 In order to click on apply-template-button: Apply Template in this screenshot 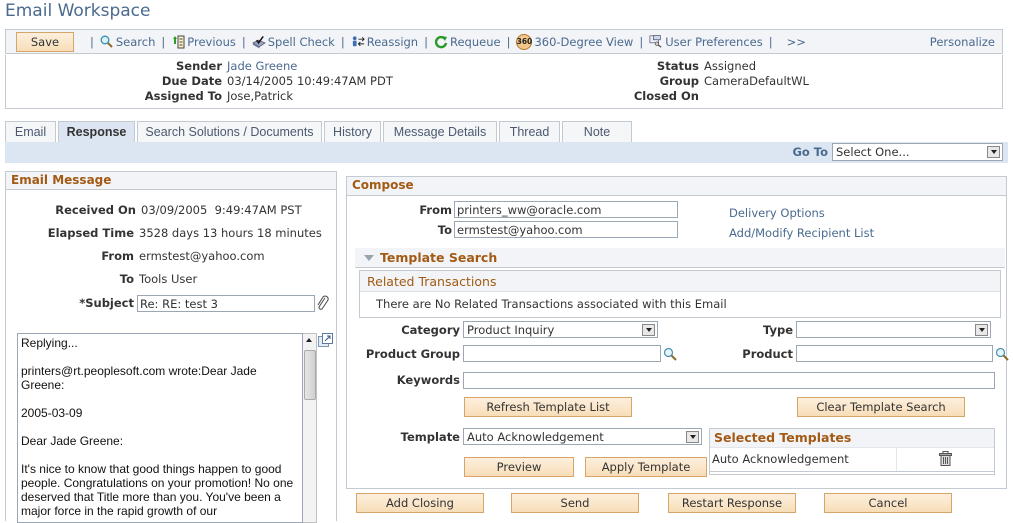, I will do `click(646, 467)`.